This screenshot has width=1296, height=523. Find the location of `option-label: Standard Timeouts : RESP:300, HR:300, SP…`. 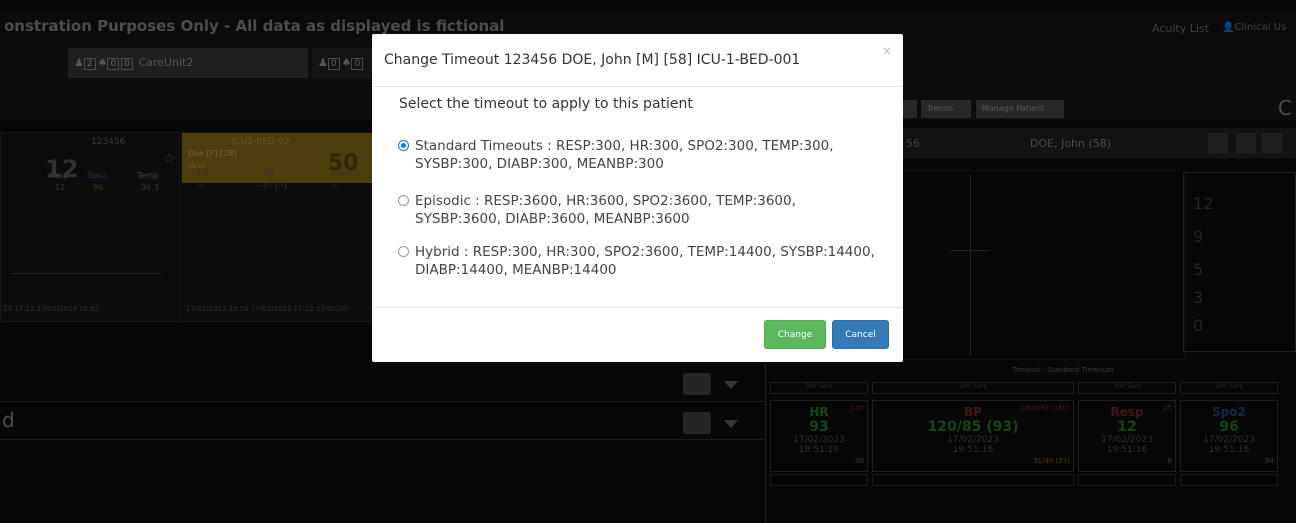

option-label: Standard Timeouts : RESP:300, HR:300, SP… is located at coordinates (624, 155).